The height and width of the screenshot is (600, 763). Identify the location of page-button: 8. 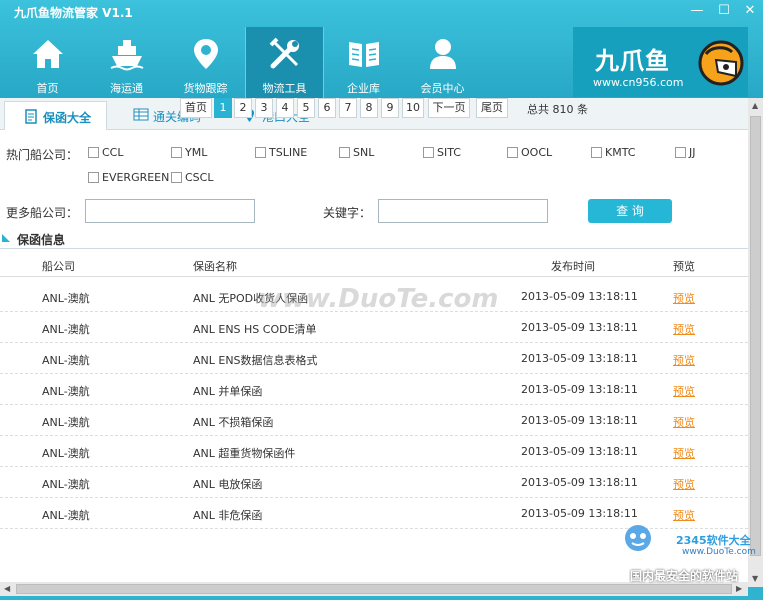
(369, 108).